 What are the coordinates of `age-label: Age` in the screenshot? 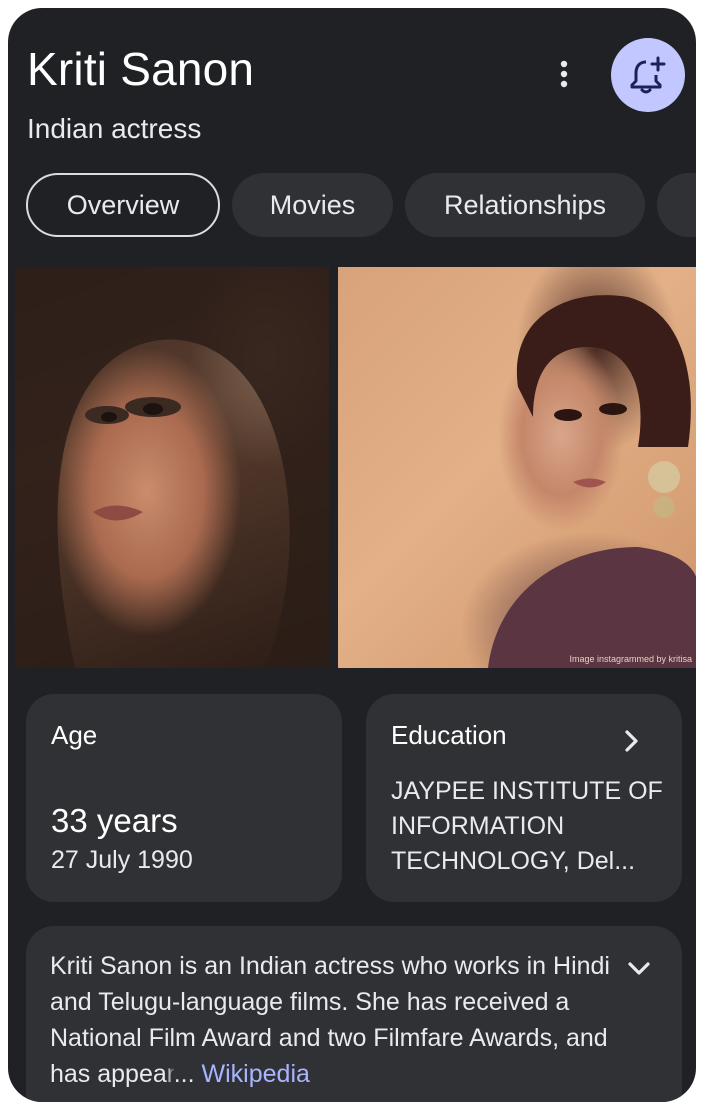 It's located at (74, 735).